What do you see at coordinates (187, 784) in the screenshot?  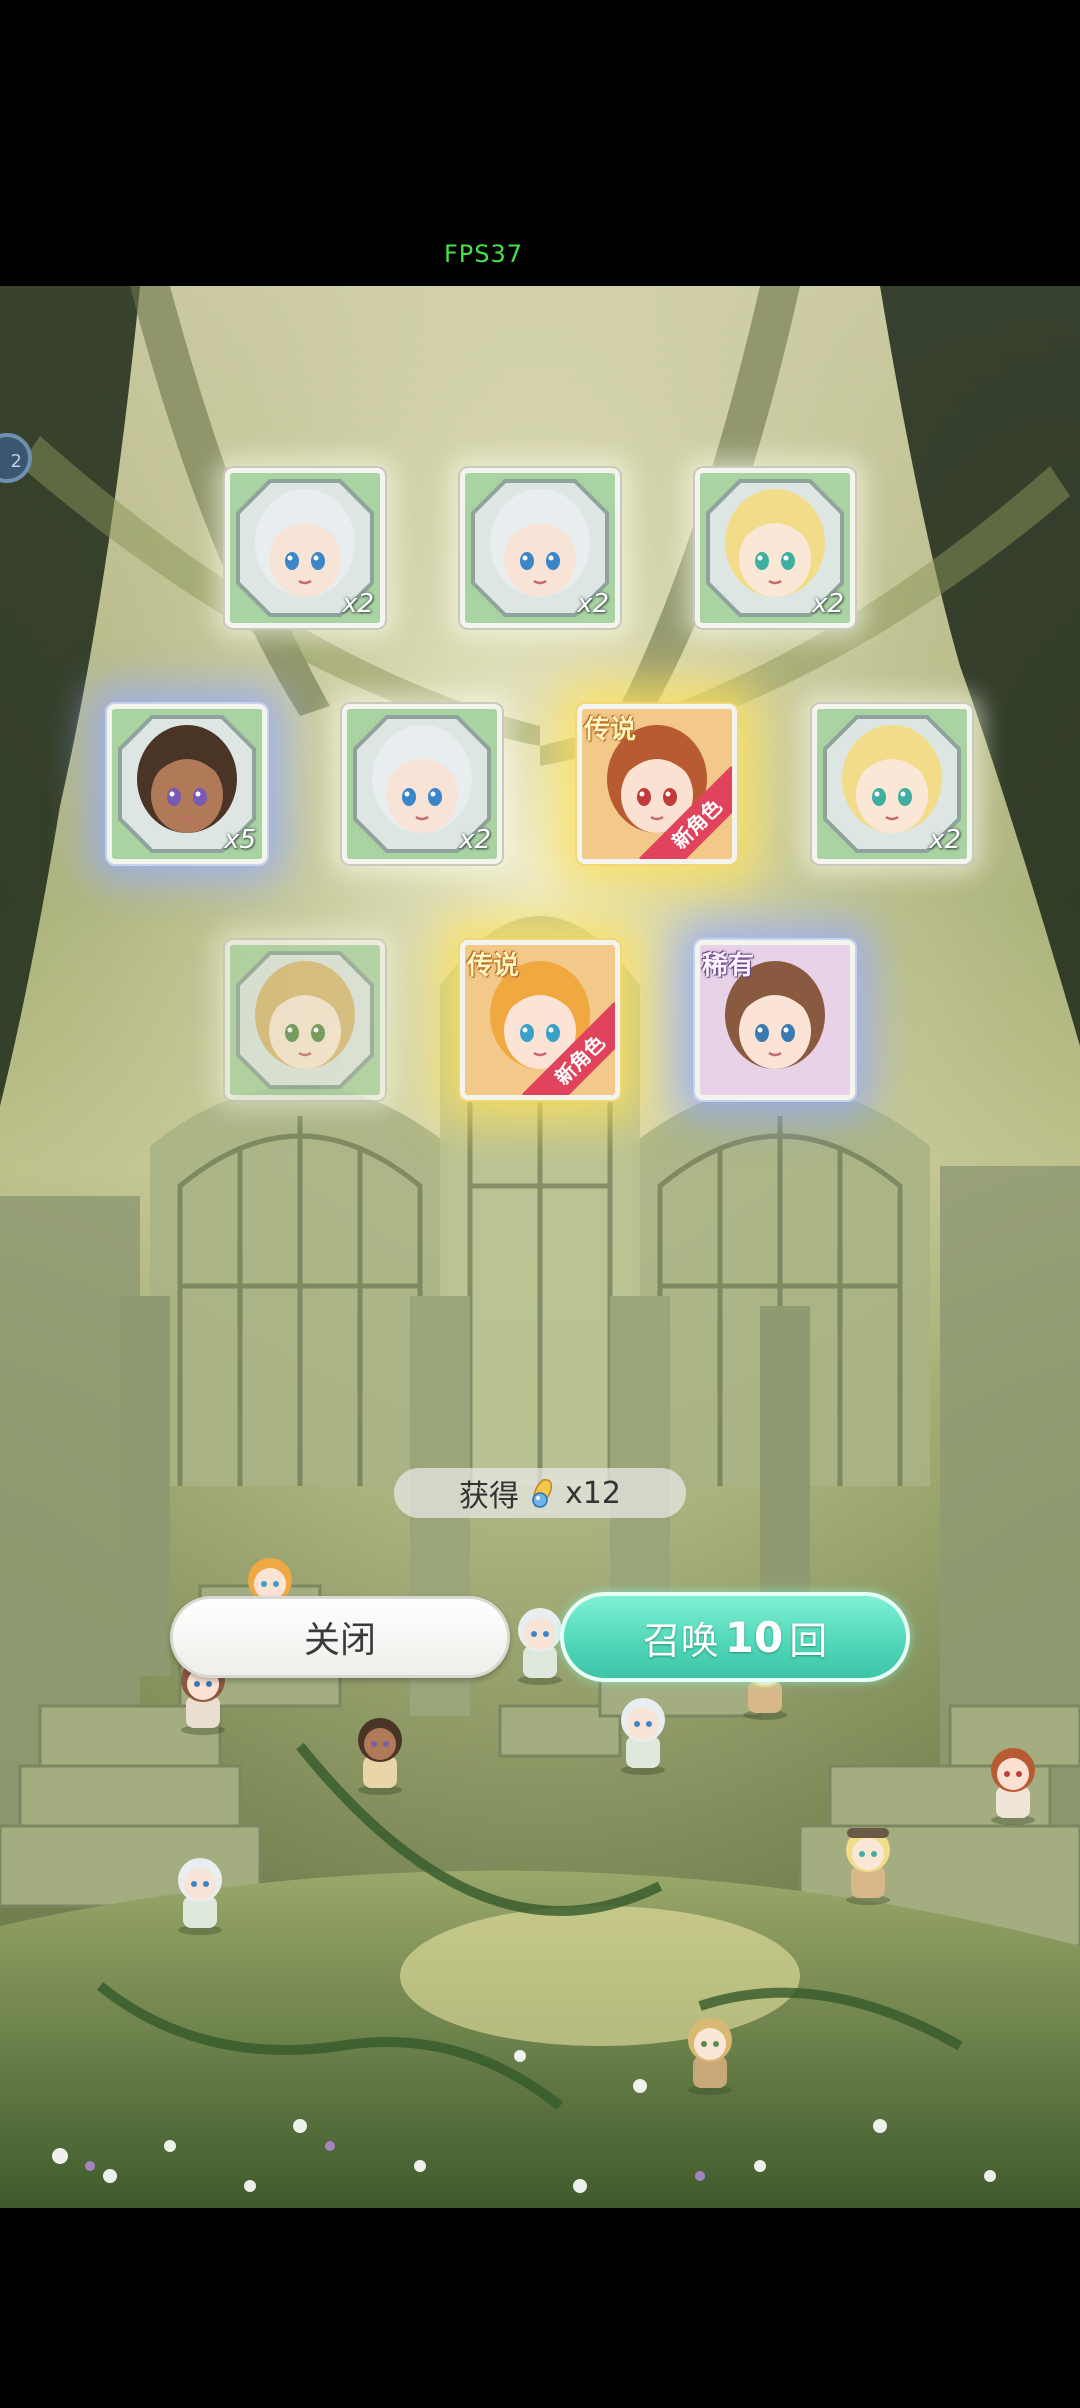 I see `result-card: x5` at bounding box center [187, 784].